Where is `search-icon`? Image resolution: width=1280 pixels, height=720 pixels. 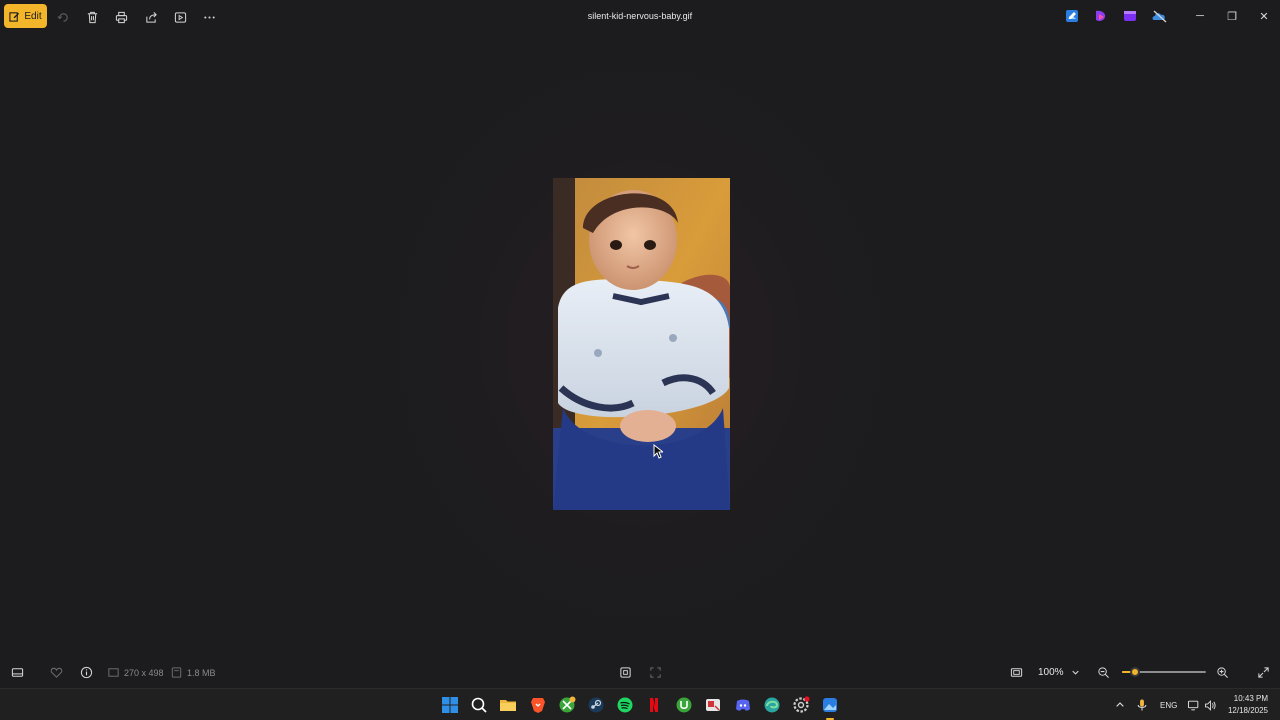 search-icon is located at coordinates (479, 705).